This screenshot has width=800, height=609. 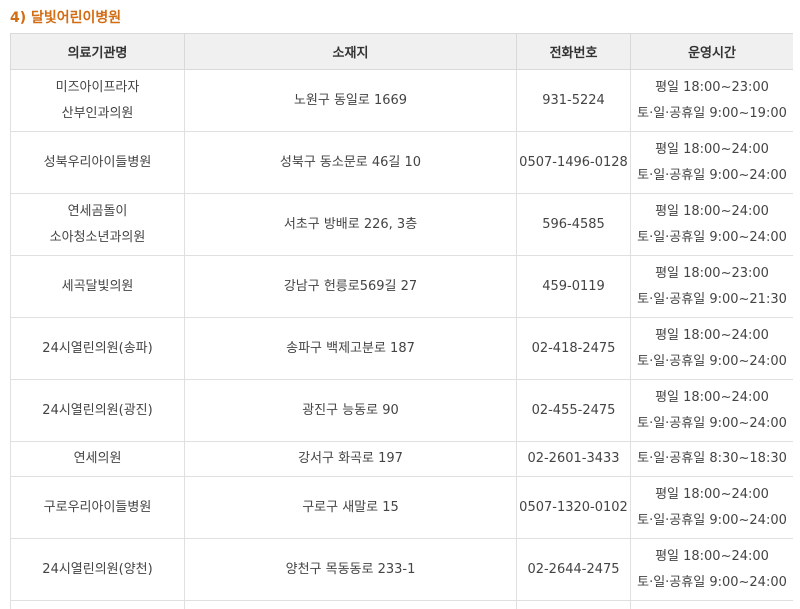 What do you see at coordinates (350, 100) in the screenshot?
I see `cell-address: 노원구 동일로 1669` at bounding box center [350, 100].